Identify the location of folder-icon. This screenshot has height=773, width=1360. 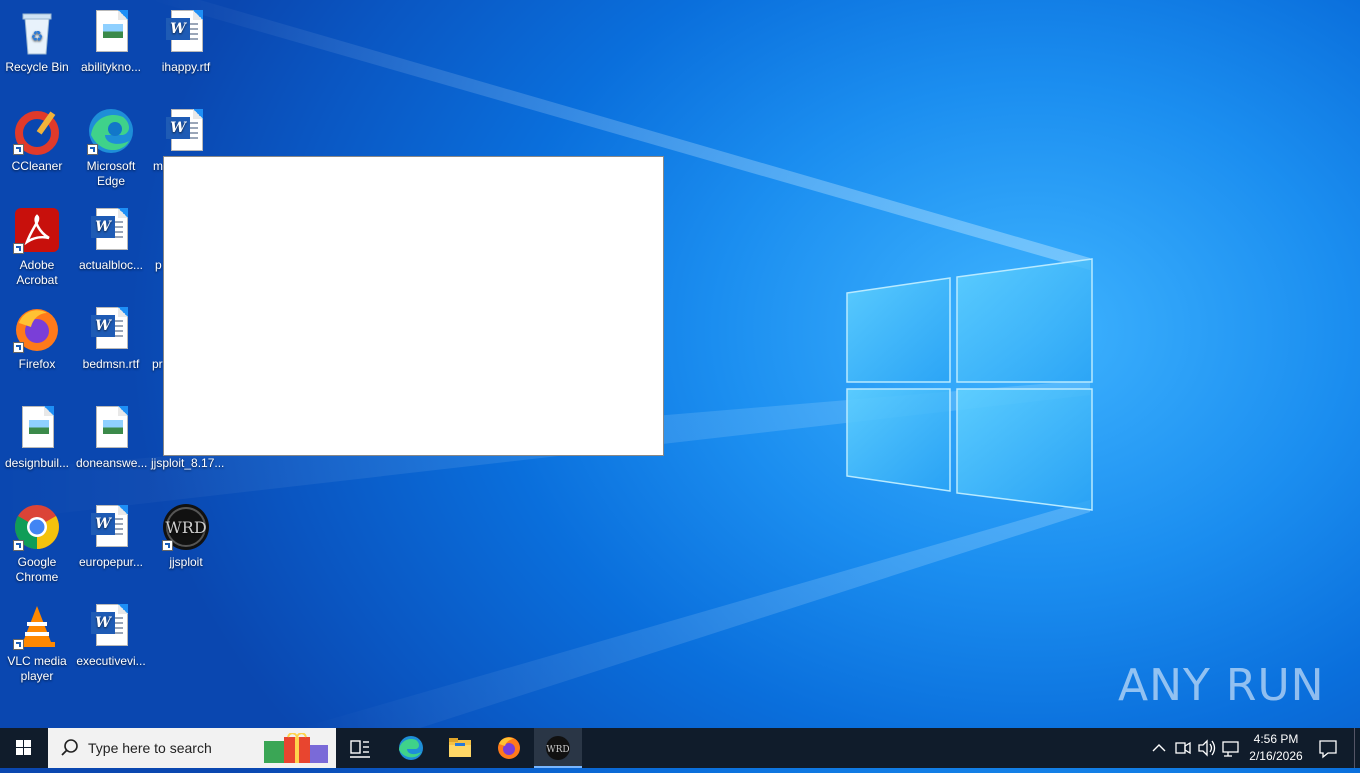
(460, 747).